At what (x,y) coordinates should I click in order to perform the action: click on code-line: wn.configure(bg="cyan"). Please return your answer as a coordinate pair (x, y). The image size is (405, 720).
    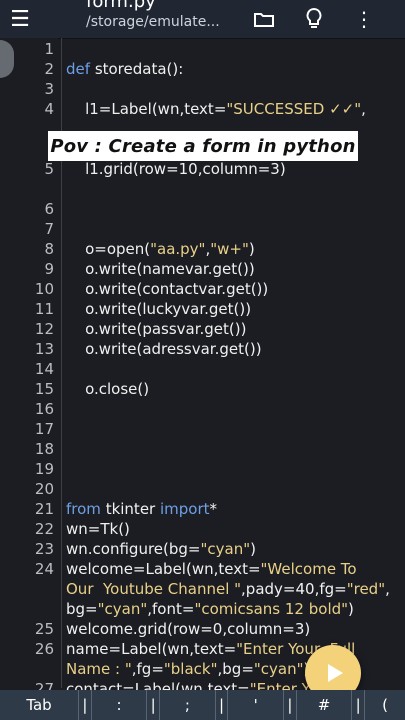
    Looking at the image, I should click on (161, 549).